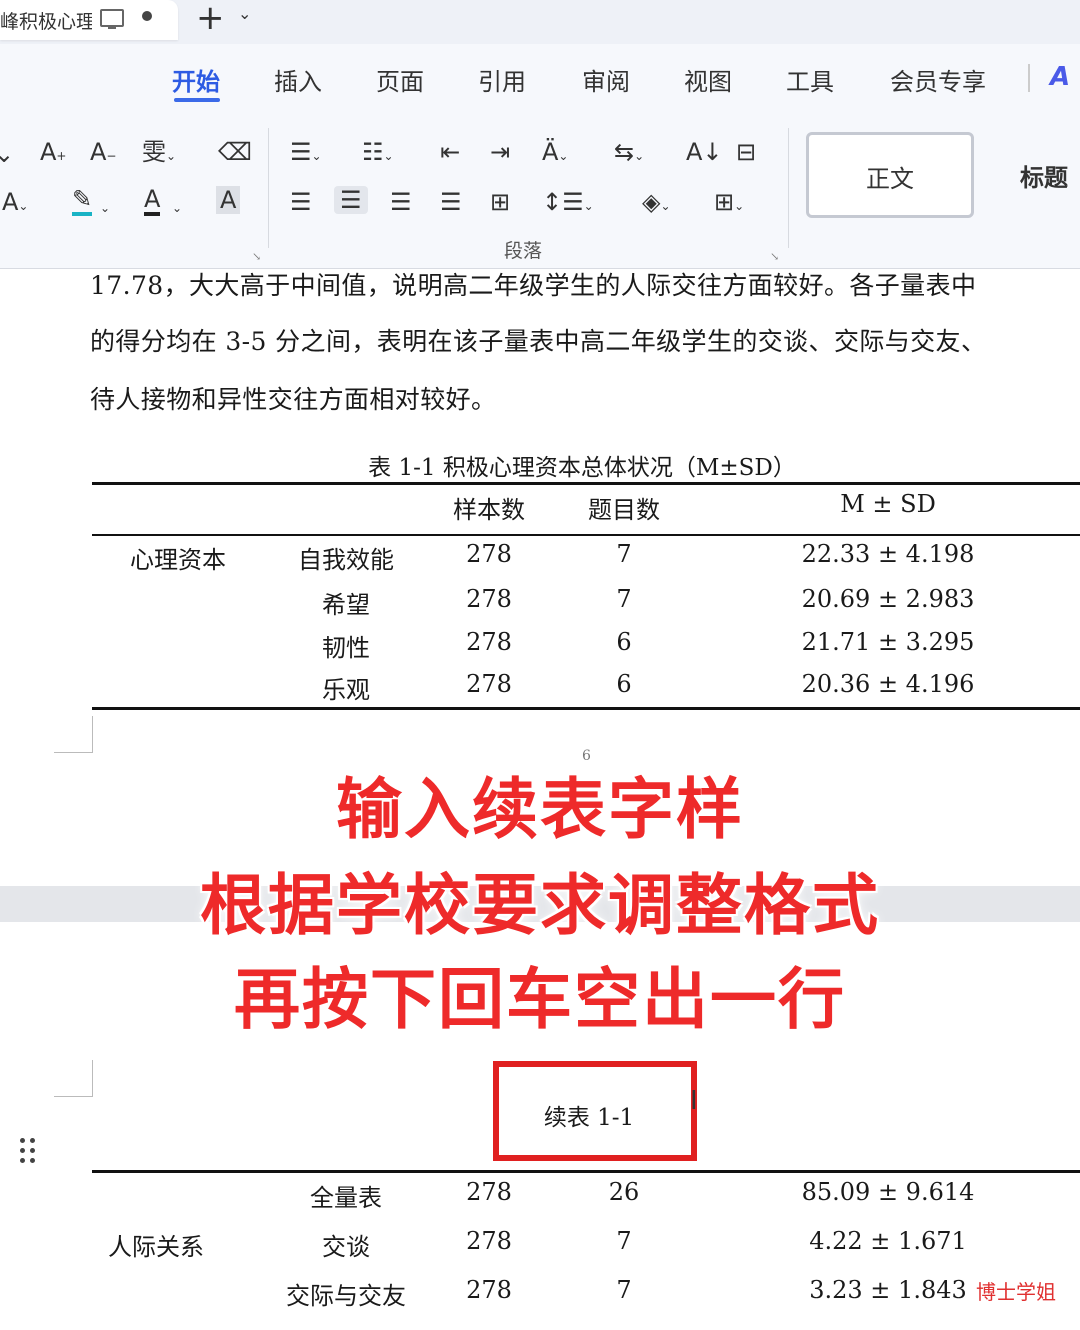  Describe the element at coordinates (256, 256) in the screenshot. I see `font-dialog-launcher-icon: ↘` at that location.